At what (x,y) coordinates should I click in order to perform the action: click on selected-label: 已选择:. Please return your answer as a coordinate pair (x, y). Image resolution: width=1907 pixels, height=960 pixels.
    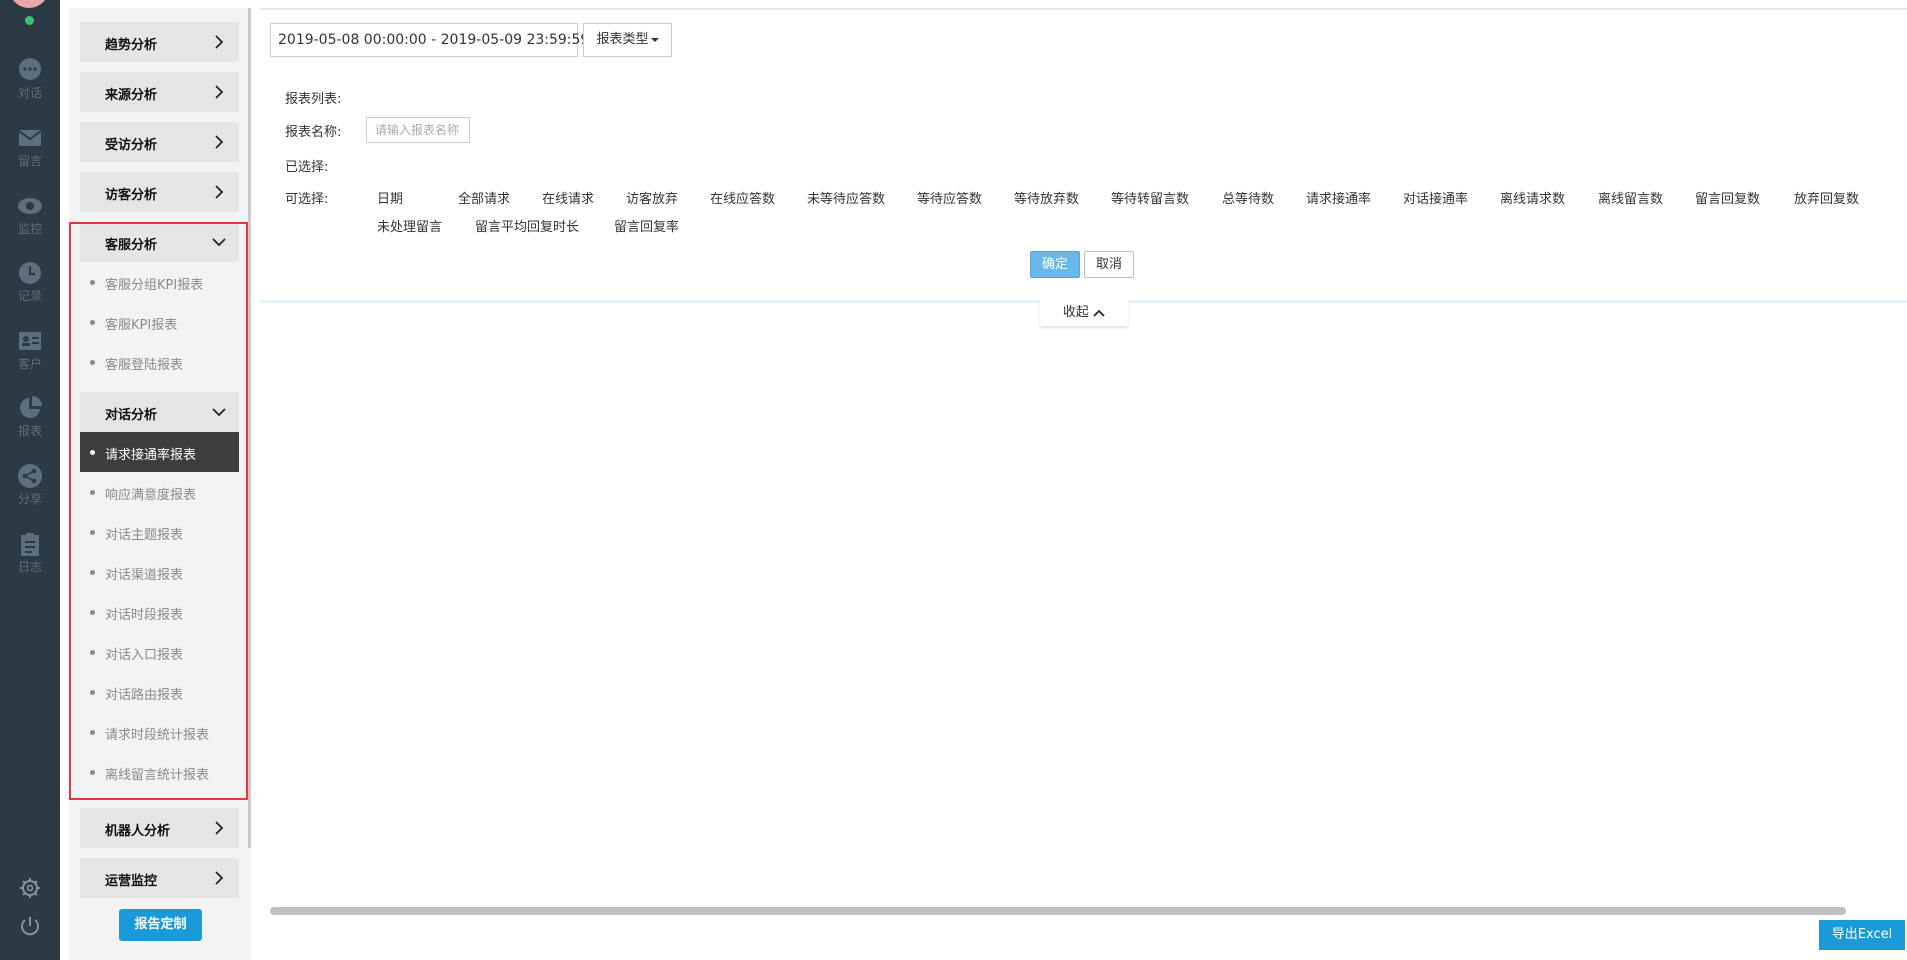
    Looking at the image, I should click on (307, 167).